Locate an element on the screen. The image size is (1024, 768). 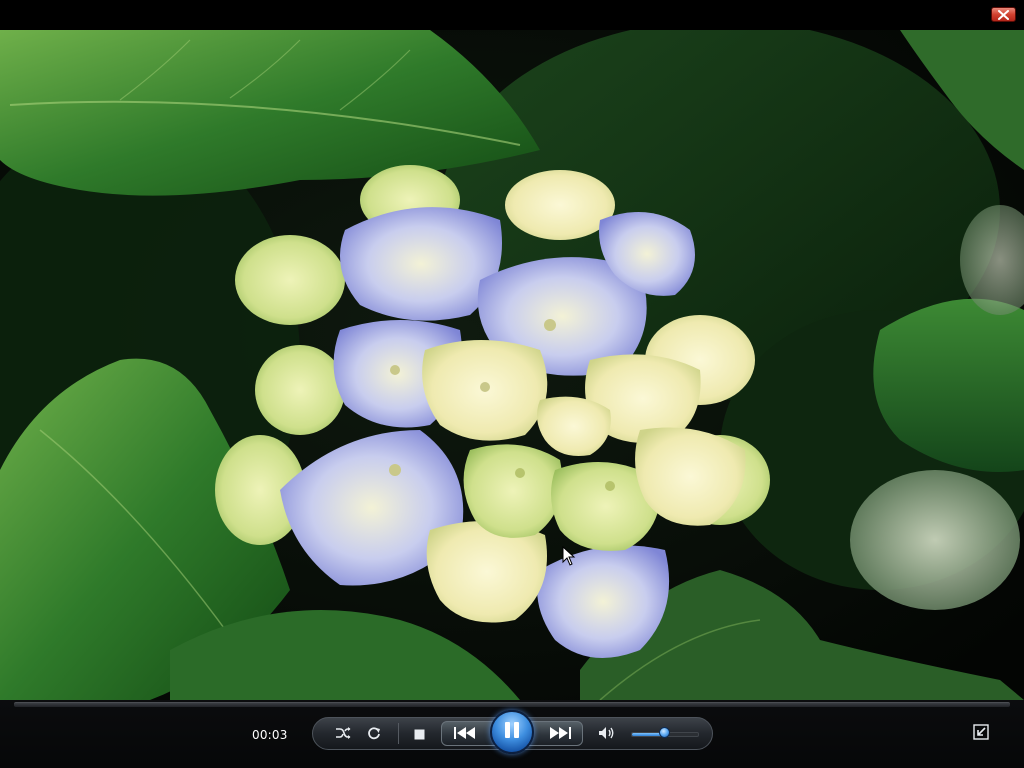
separator is located at coordinates (398, 733).